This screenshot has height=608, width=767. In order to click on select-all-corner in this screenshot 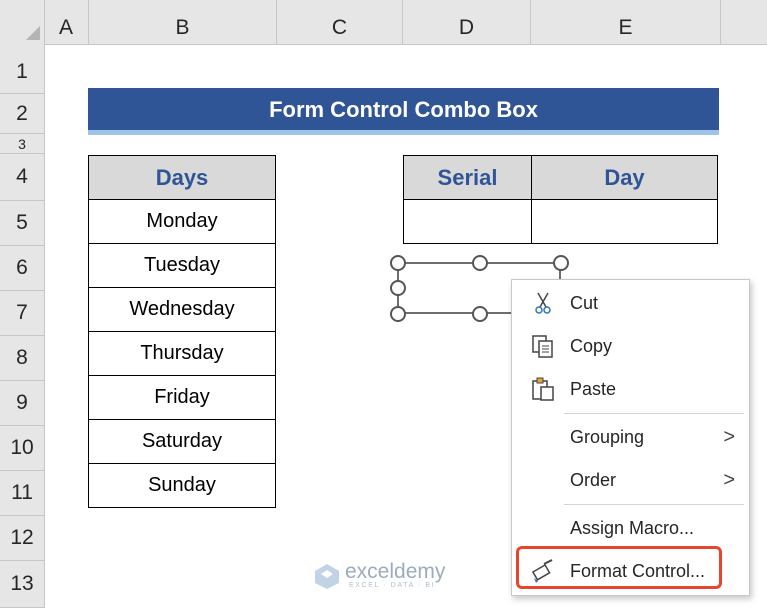, I will do `click(22, 22)`.